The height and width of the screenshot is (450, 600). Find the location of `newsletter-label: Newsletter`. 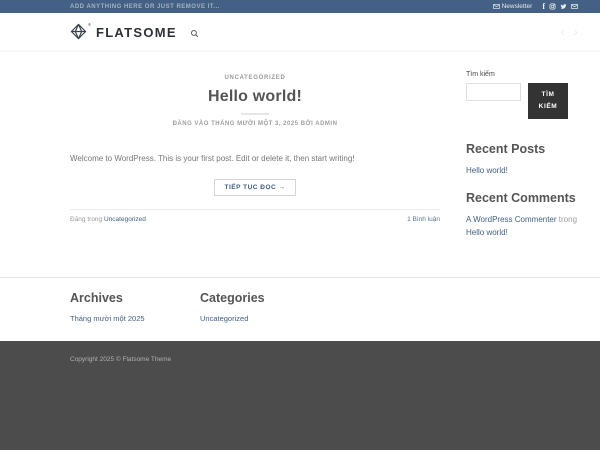

newsletter-label: Newsletter is located at coordinates (517, 6).